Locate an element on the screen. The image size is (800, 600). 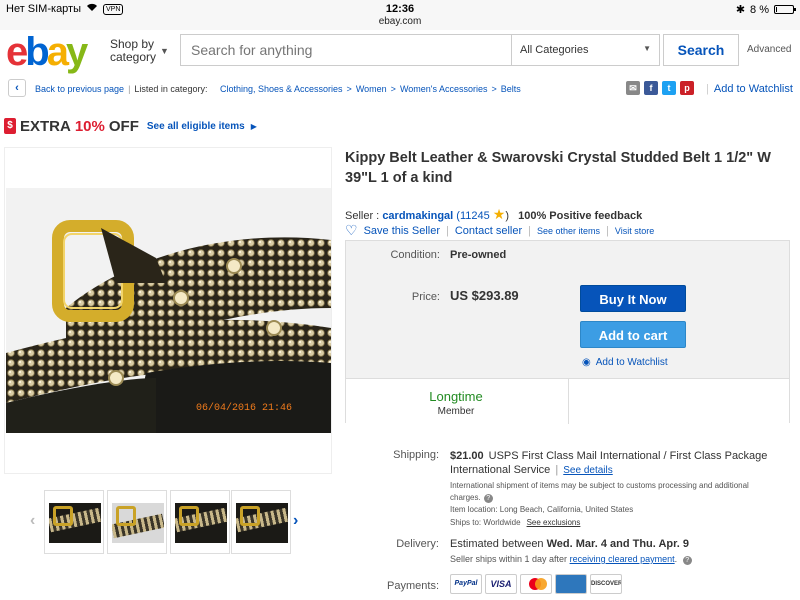
address-bar: ebay.com is located at coordinates (400, 21).